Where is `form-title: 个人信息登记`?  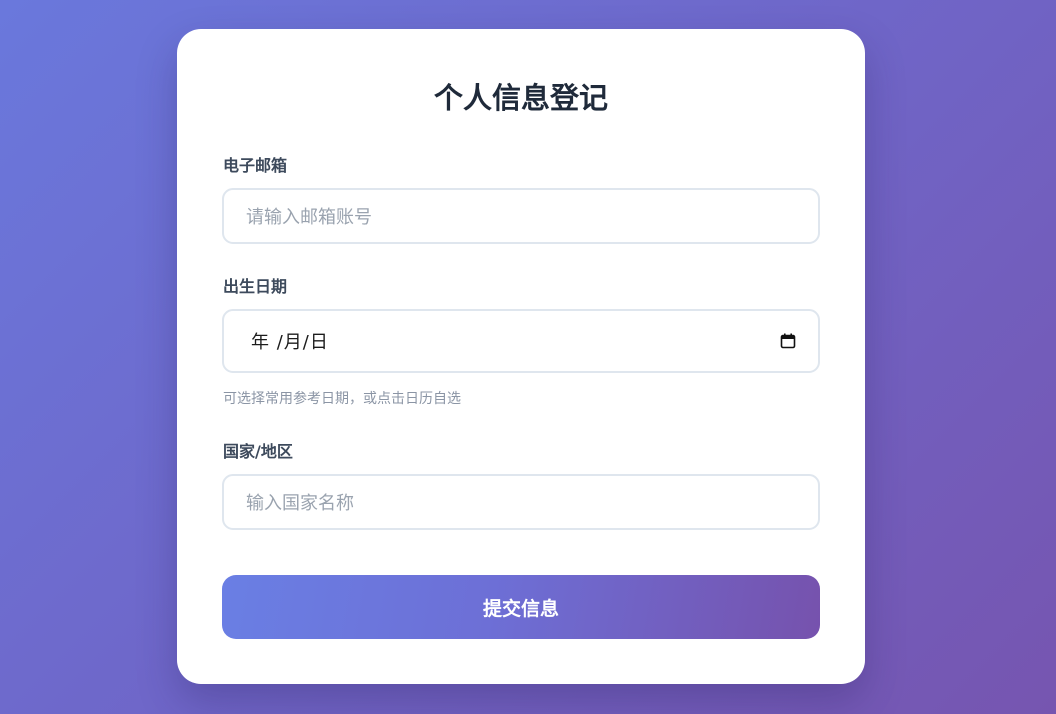
form-title: 个人信息登记 is located at coordinates (520, 98).